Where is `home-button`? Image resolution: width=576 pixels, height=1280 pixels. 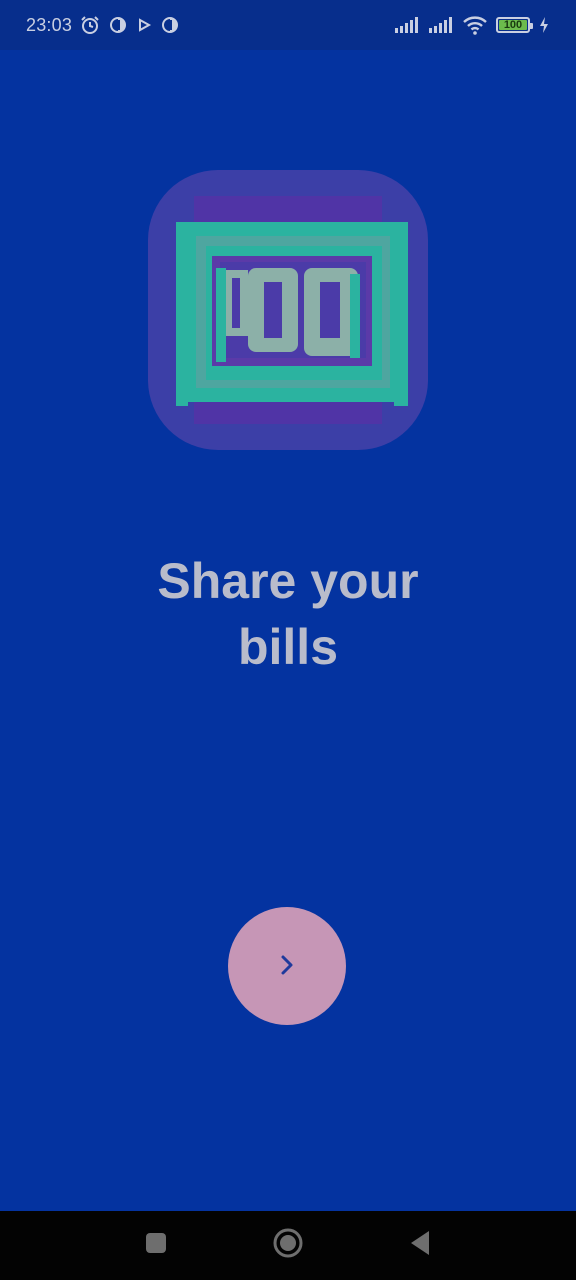 home-button is located at coordinates (288, 1245).